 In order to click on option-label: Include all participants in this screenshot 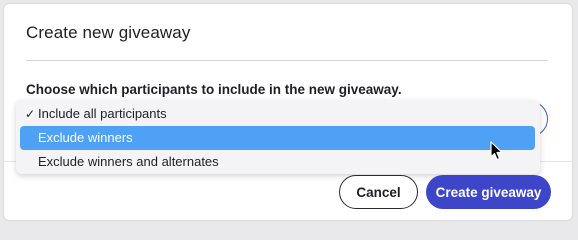, I will do `click(102, 113)`.